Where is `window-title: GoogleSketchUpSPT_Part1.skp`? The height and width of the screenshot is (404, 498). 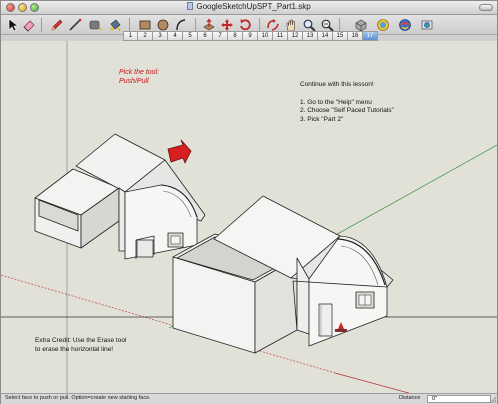
window-title: GoogleSketchUpSPT_Part1.skp is located at coordinates (249, 6).